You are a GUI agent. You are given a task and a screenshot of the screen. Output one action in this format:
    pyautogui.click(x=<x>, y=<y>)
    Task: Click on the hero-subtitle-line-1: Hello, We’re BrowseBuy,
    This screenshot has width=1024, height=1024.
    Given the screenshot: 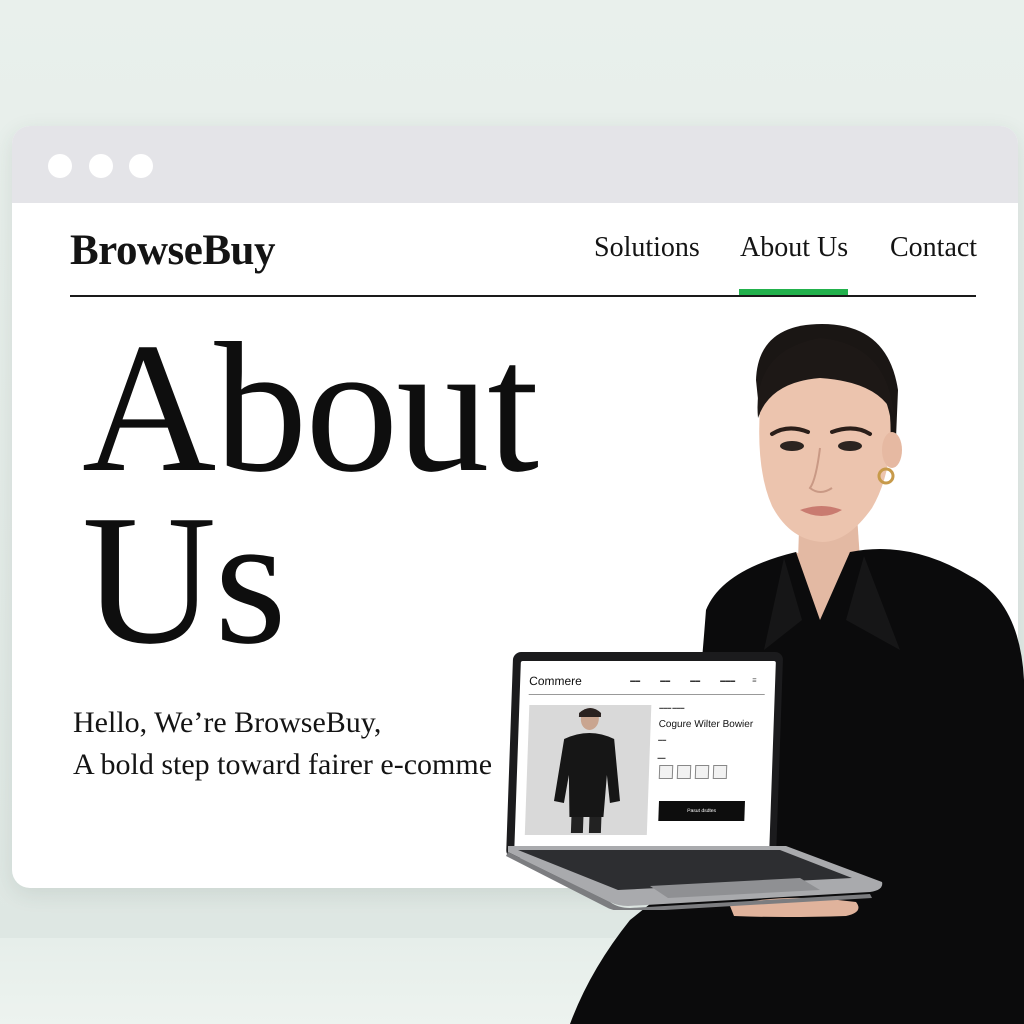 What is the action you would take?
    pyautogui.click(x=227, y=722)
    